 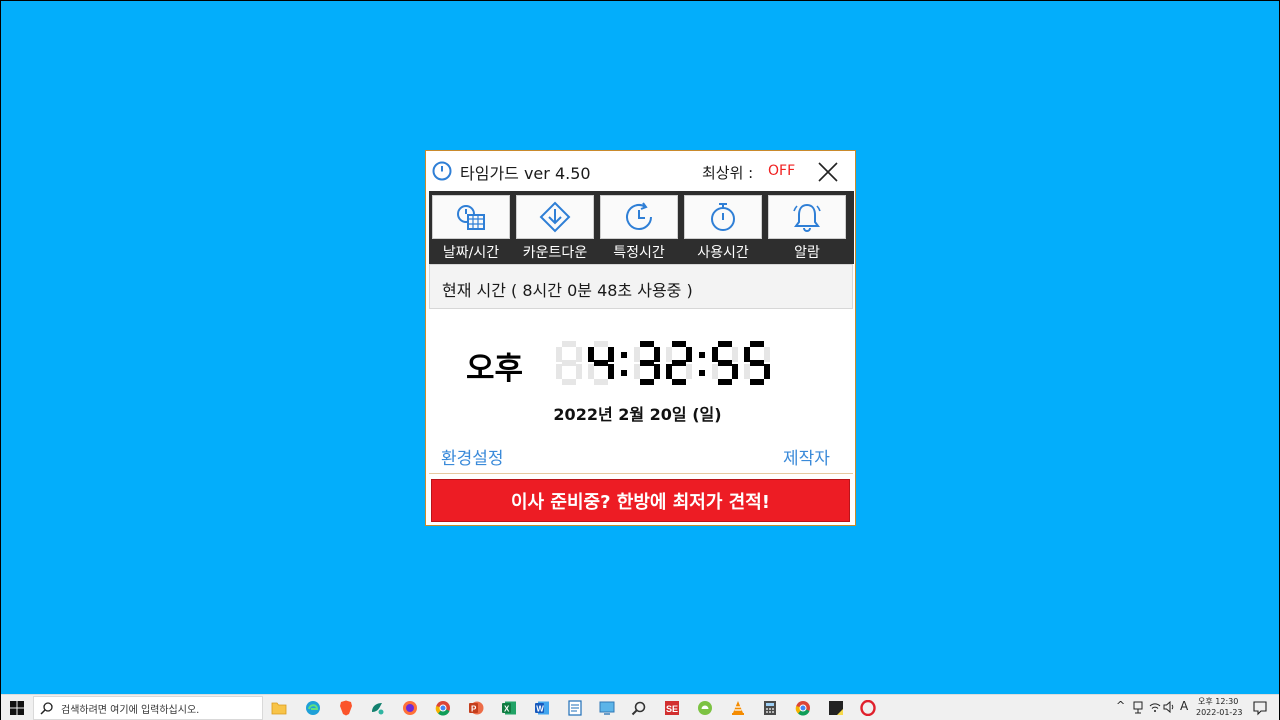 I want to click on chevron-up-icon: ^, so click(x=1120, y=705).